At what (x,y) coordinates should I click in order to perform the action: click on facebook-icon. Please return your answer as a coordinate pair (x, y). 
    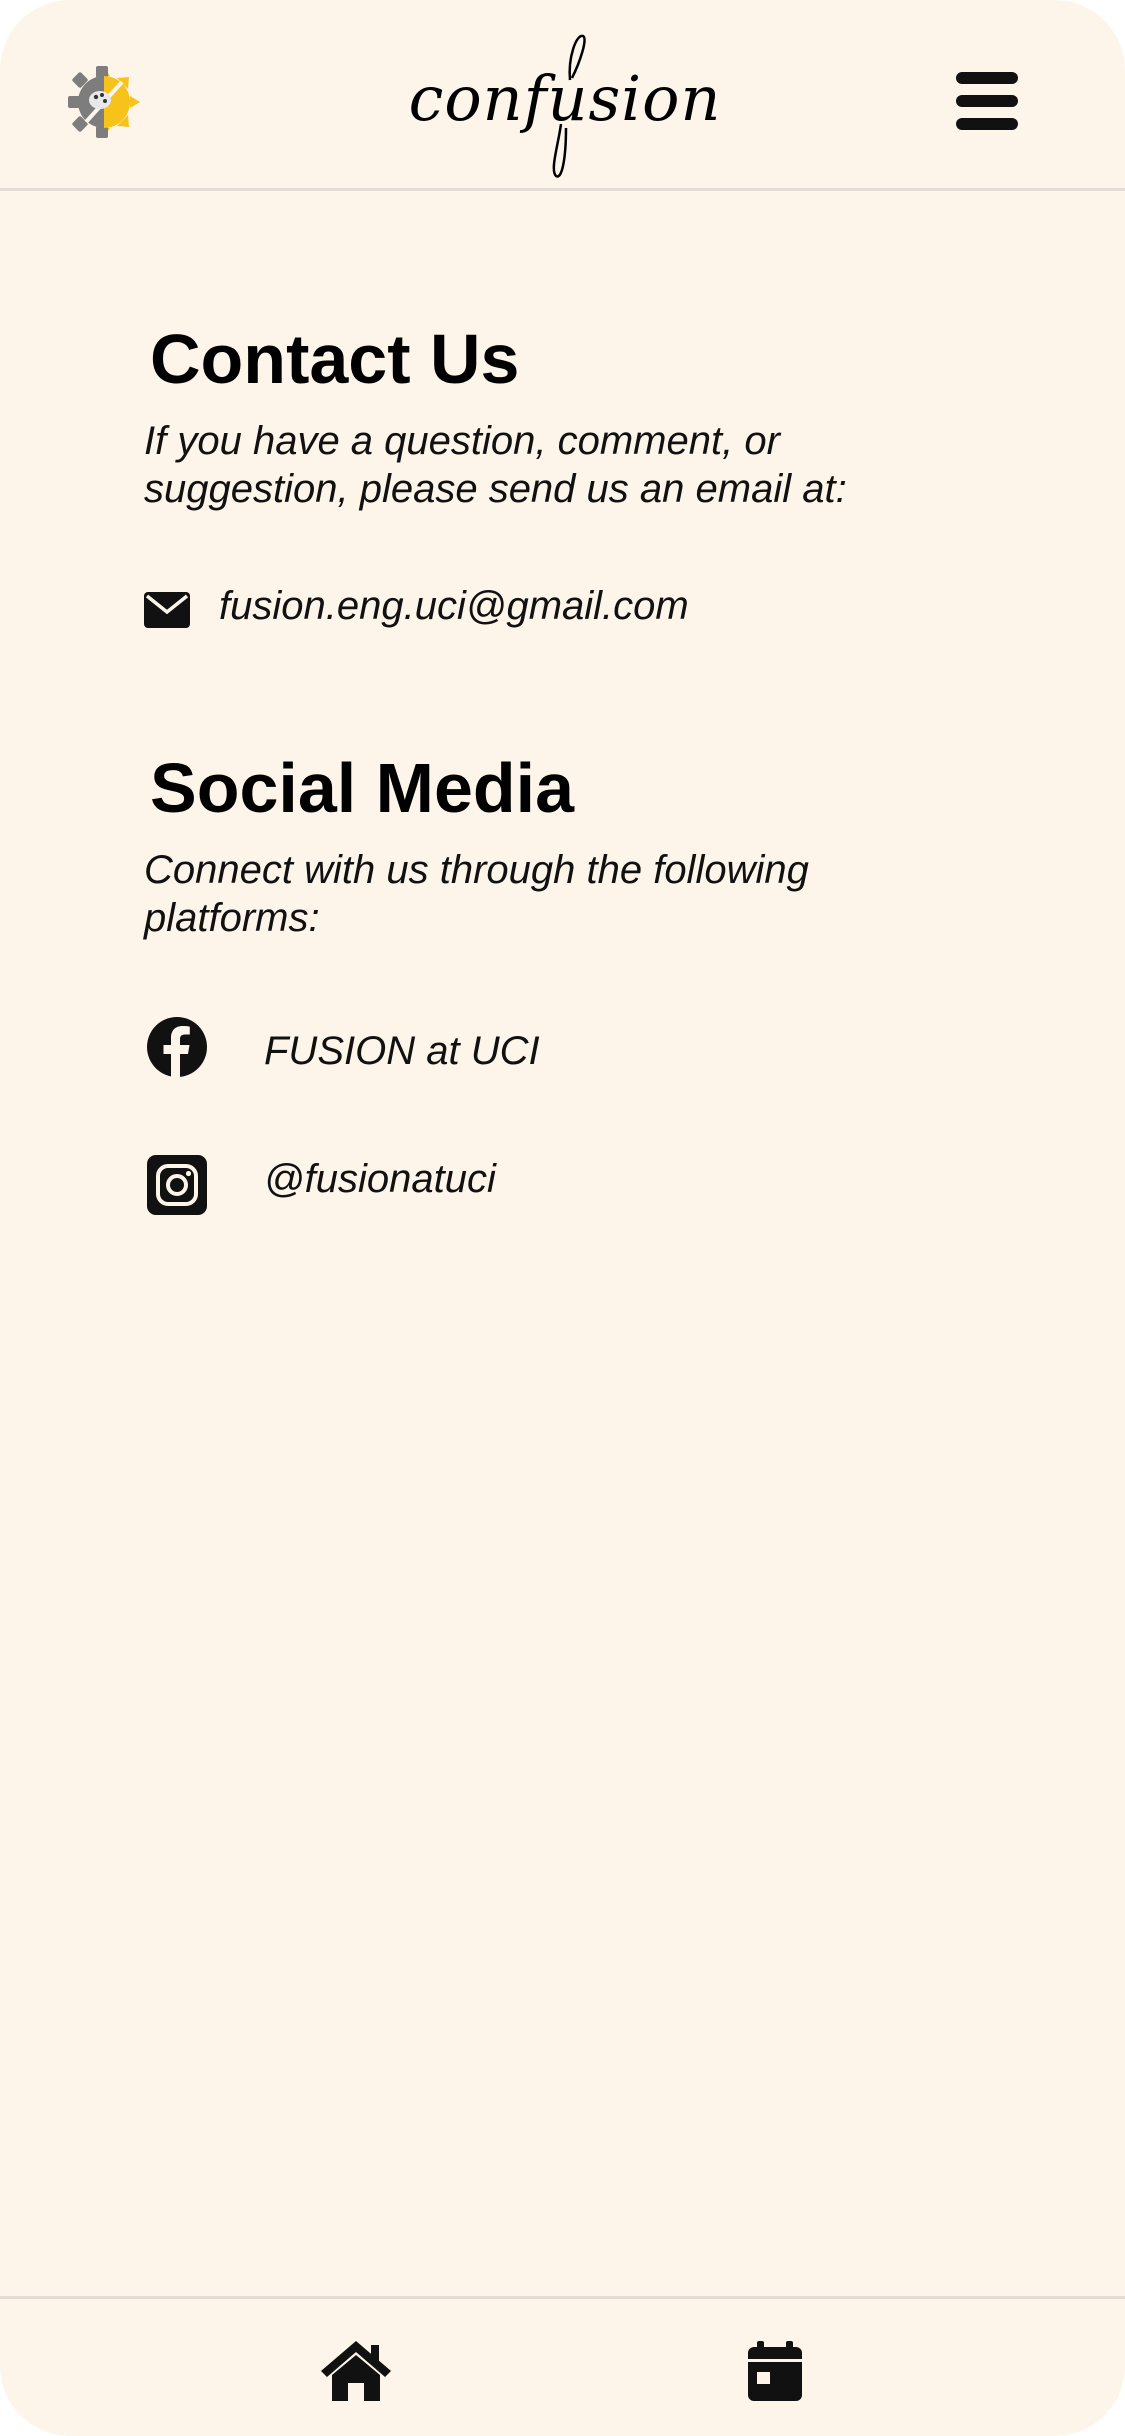
    Looking at the image, I should click on (177, 1047).